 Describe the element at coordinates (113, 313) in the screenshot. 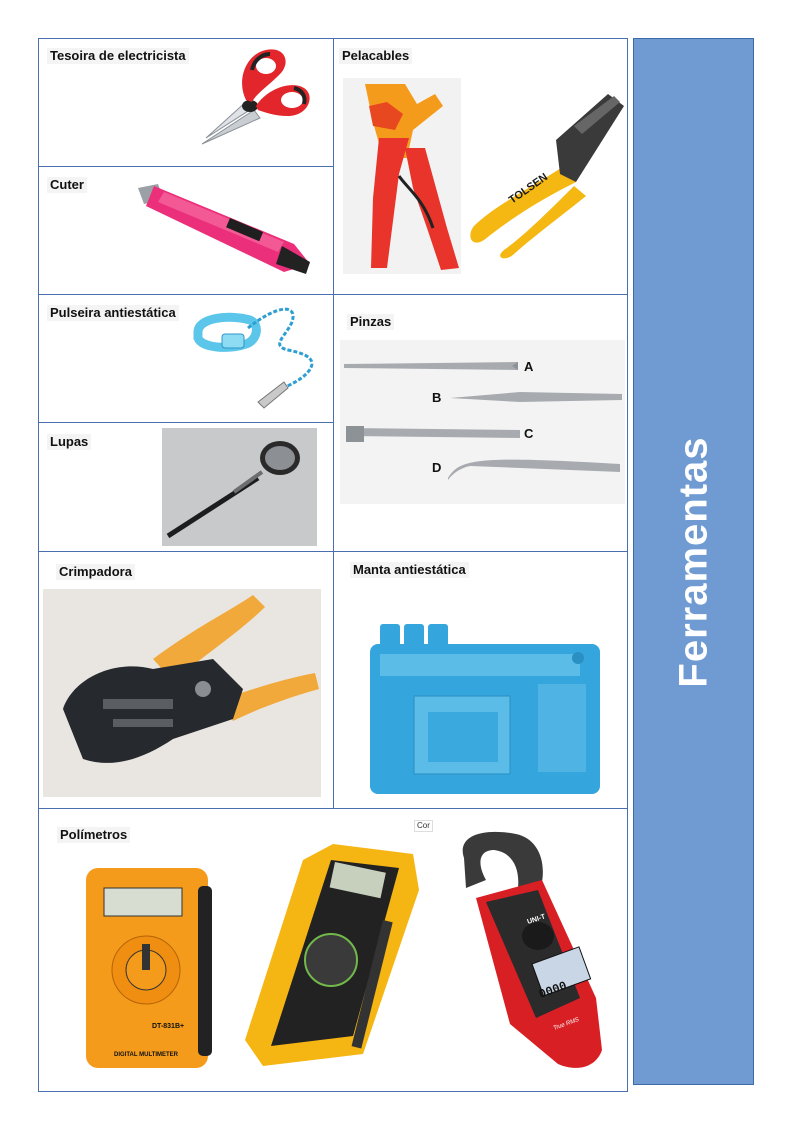

I see `pulseira-label: Pulseira antiestática` at that location.